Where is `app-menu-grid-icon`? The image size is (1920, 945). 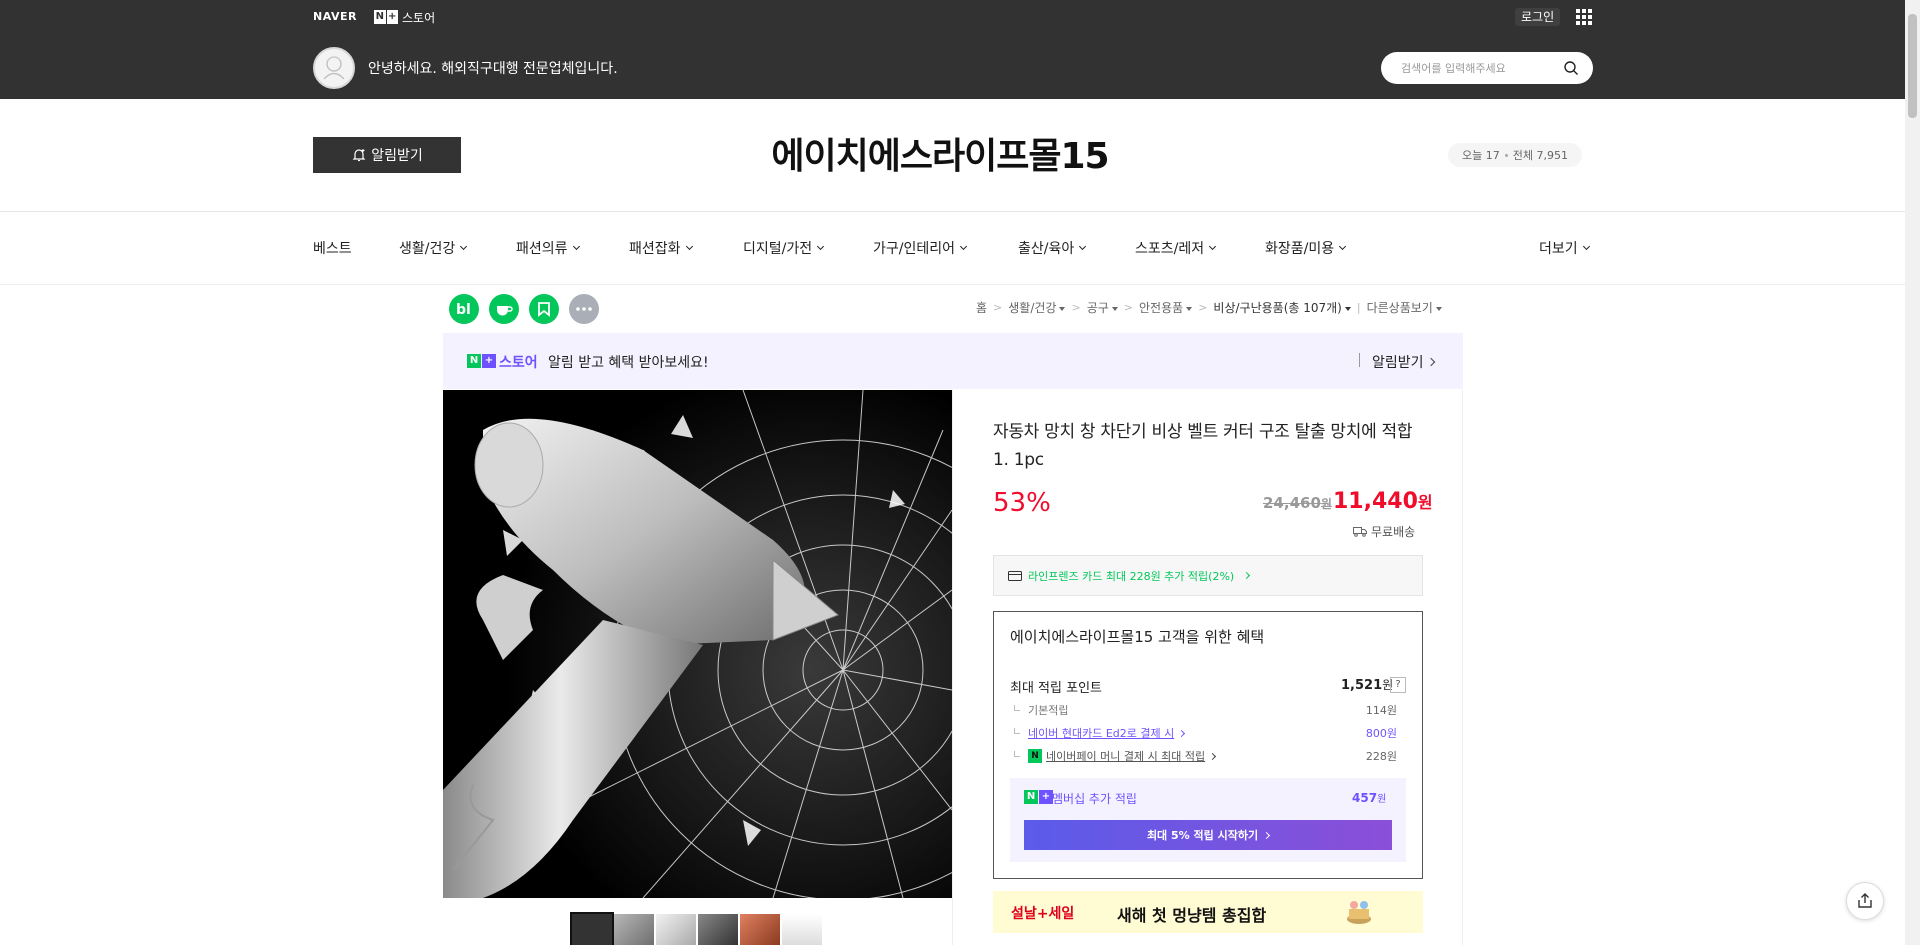 app-menu-grid-icon is located at coordinates (1584, 17).